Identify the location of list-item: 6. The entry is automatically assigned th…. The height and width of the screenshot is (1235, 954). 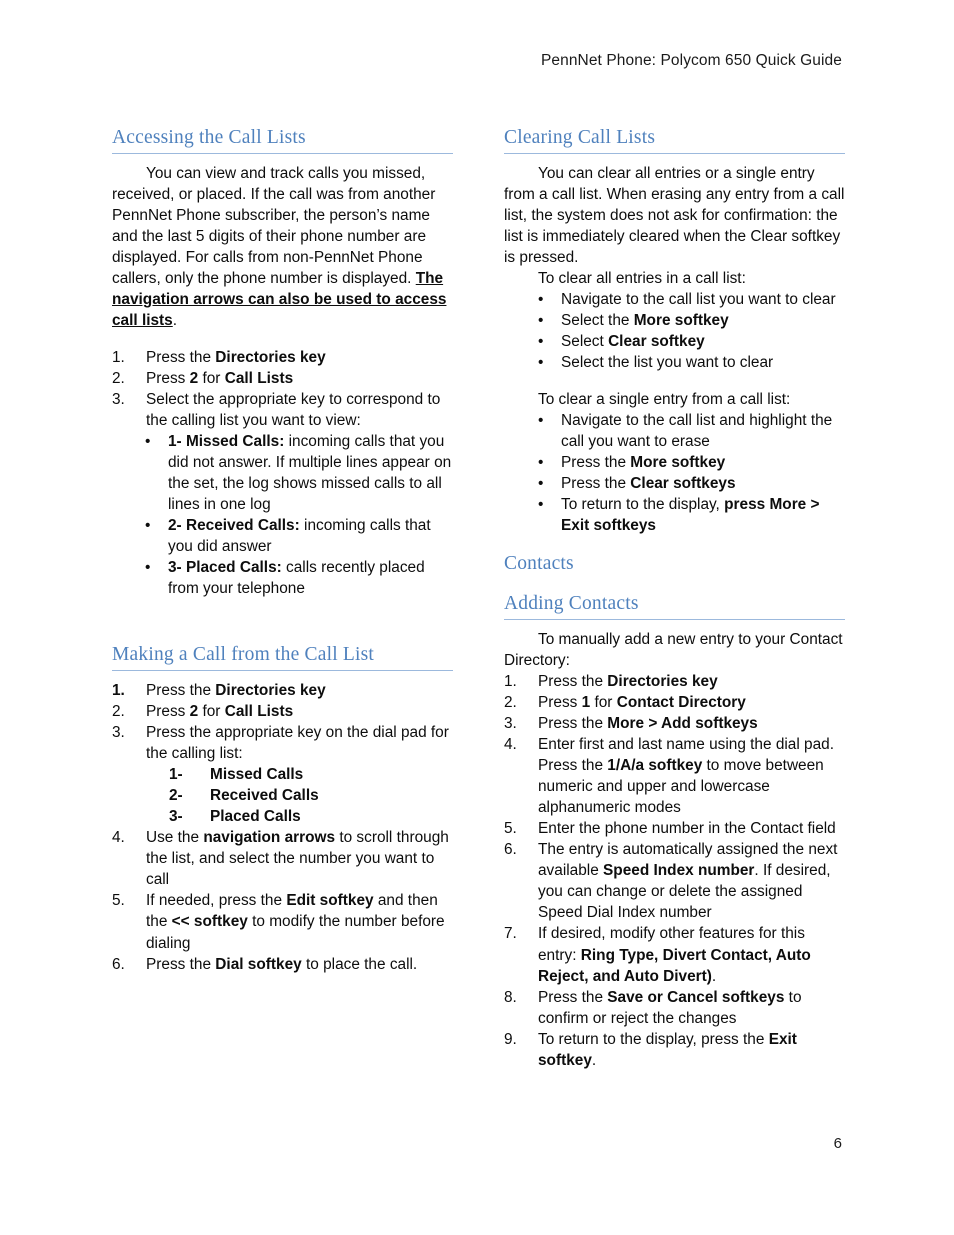
(674, 881).